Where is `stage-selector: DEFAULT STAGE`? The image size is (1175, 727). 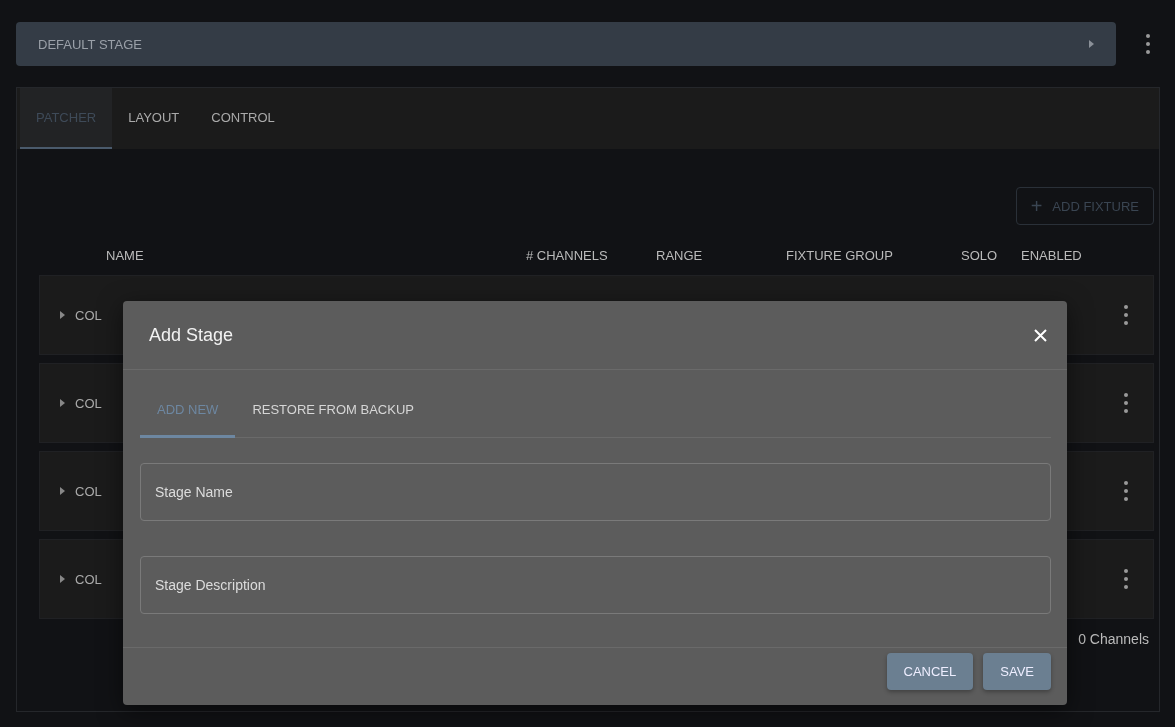
stage-selector: DEFAULT STAGE is located at coordinates (566, 44).